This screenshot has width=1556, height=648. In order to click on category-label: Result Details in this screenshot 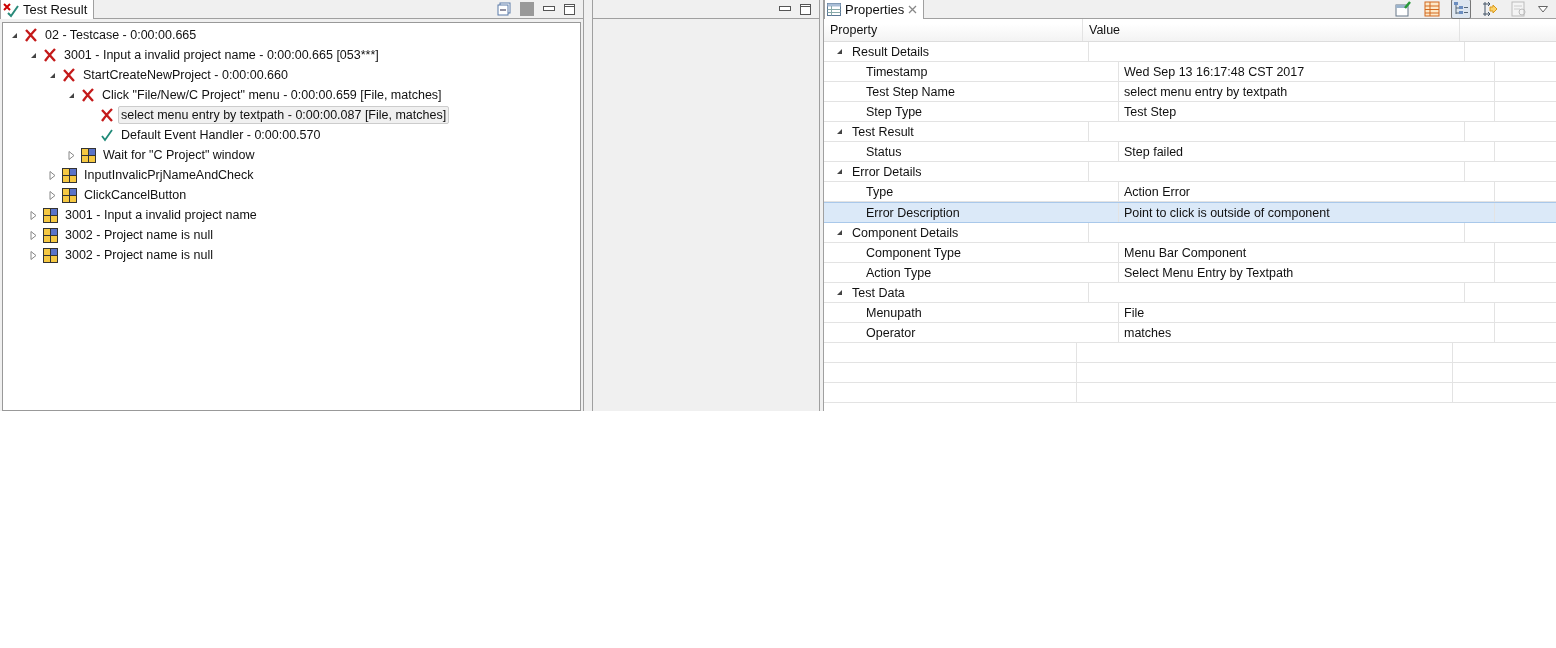, I will do `click(891, 51)`.